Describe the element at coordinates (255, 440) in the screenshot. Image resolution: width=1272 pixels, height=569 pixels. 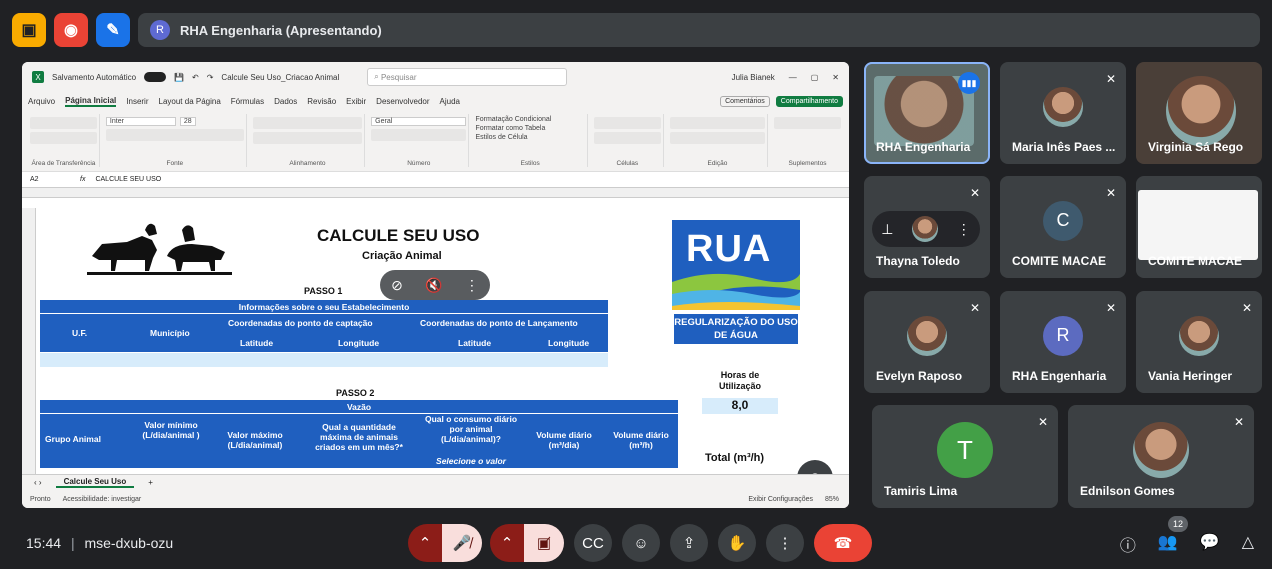
I see `valor-maximo-header: Valor máximo (L/dia/animal)` at that location.